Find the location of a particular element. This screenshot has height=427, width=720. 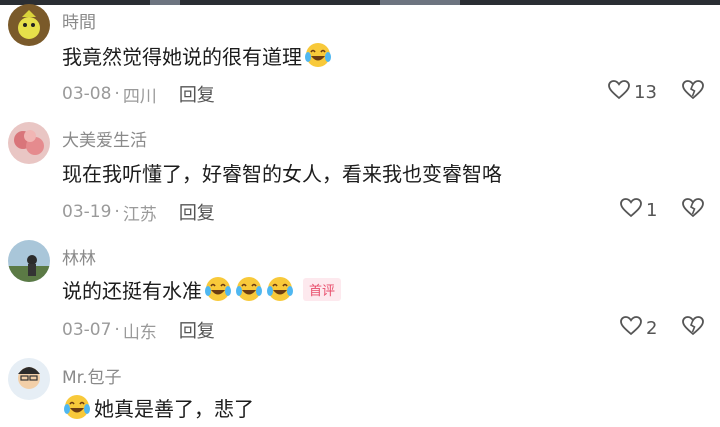

video-strip-top is located at coordinates (360, 2).